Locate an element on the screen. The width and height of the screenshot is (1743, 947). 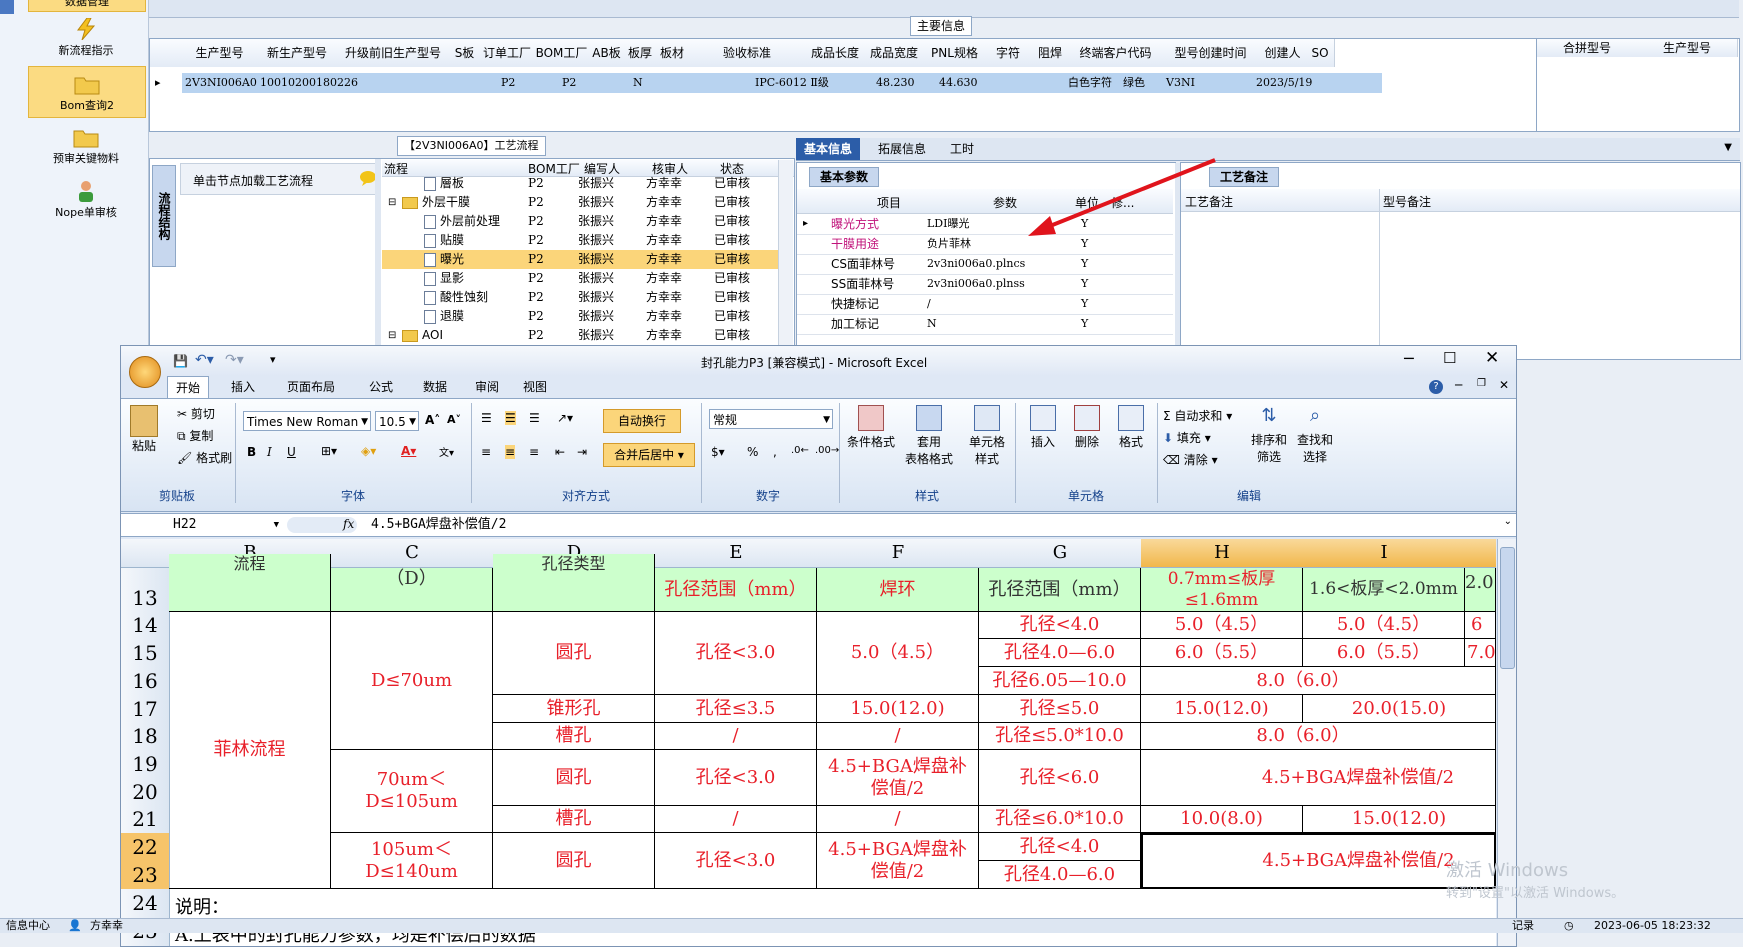
cell-new-model: 10010200180226 is located at coordinates (307, 83).